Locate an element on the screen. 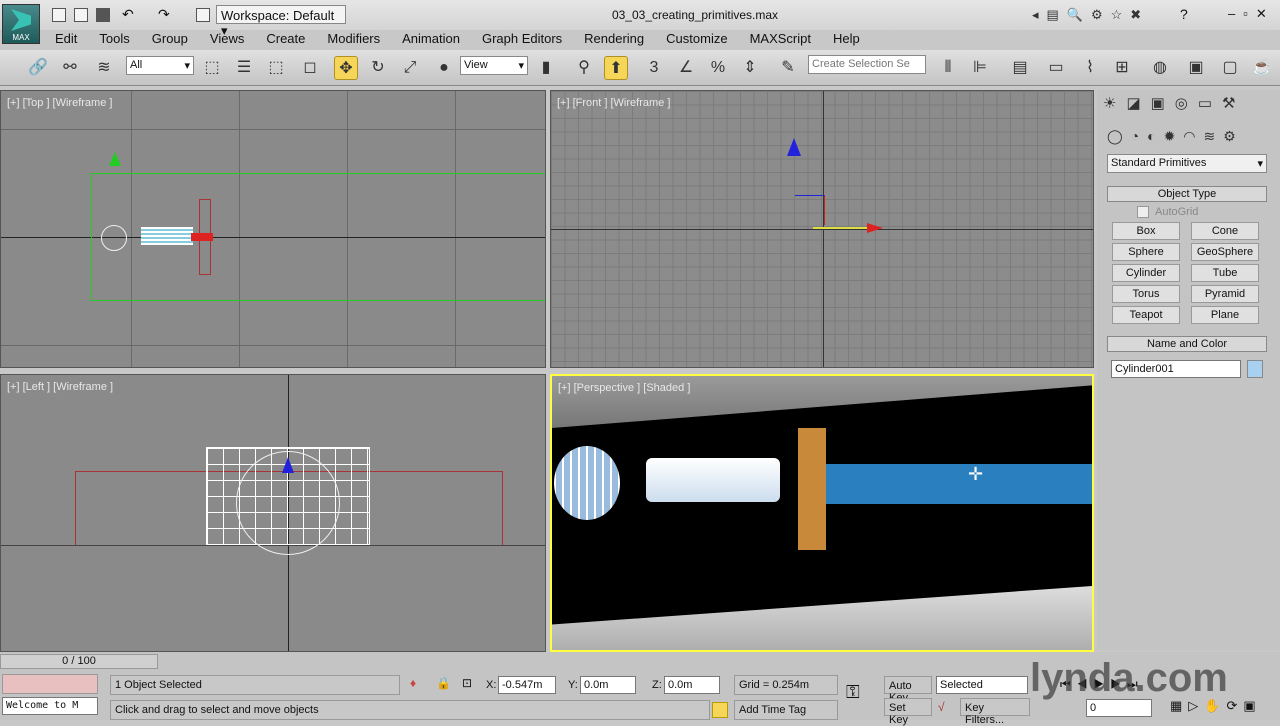 Image resolution: width=1280 pixels, height=726 pixels. cylinder-button: Cylinder is located at coordinates (1146, 273).